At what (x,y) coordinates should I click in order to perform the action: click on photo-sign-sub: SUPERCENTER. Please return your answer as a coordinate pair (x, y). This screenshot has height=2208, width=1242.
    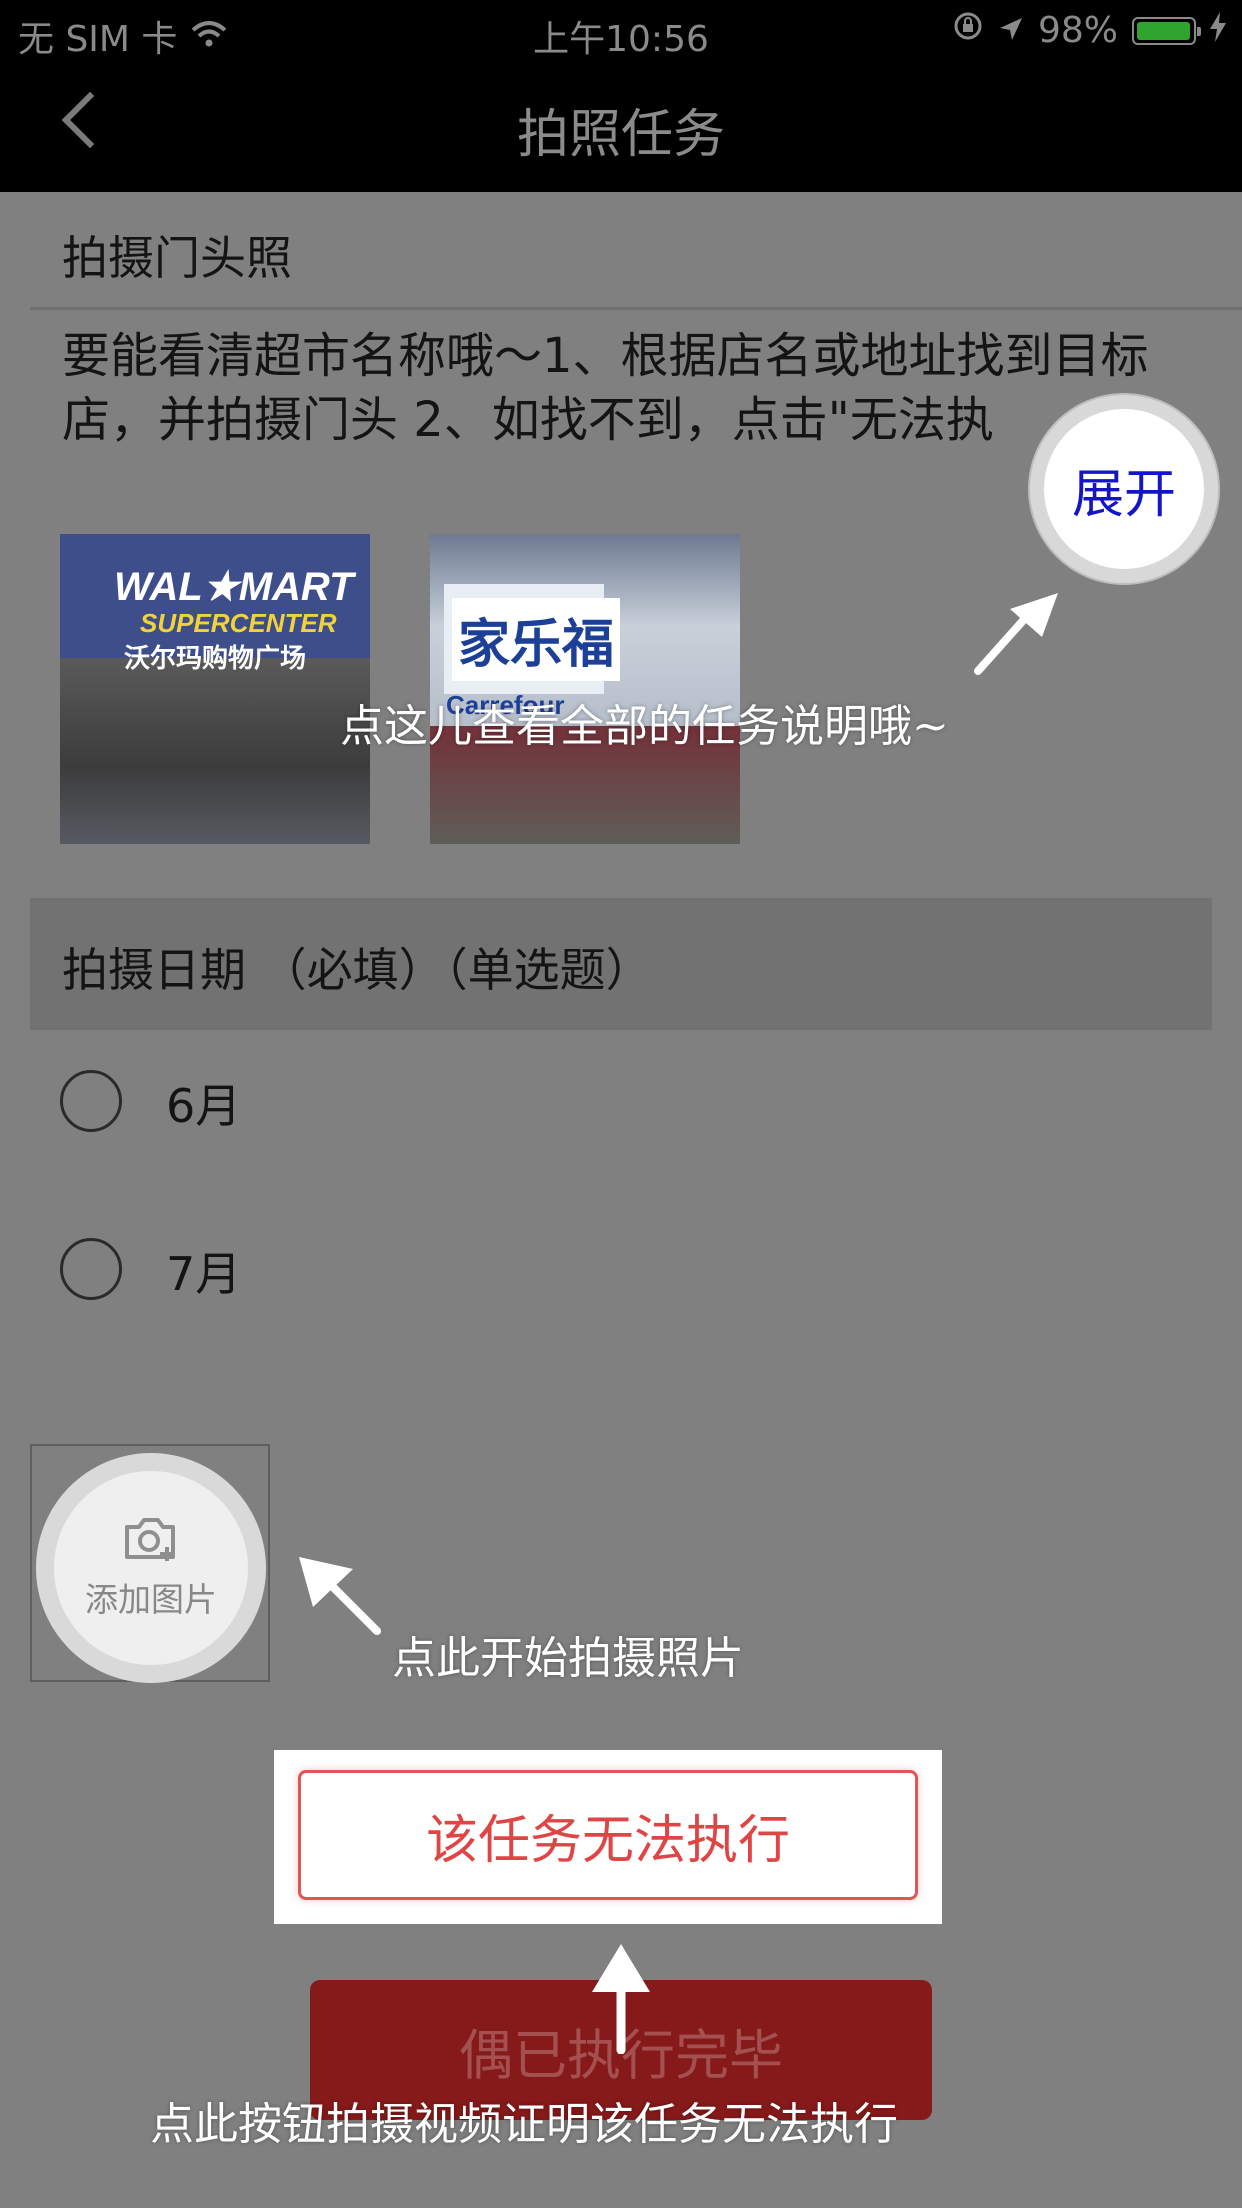
    Looking at the image, I should click on (238, 623).